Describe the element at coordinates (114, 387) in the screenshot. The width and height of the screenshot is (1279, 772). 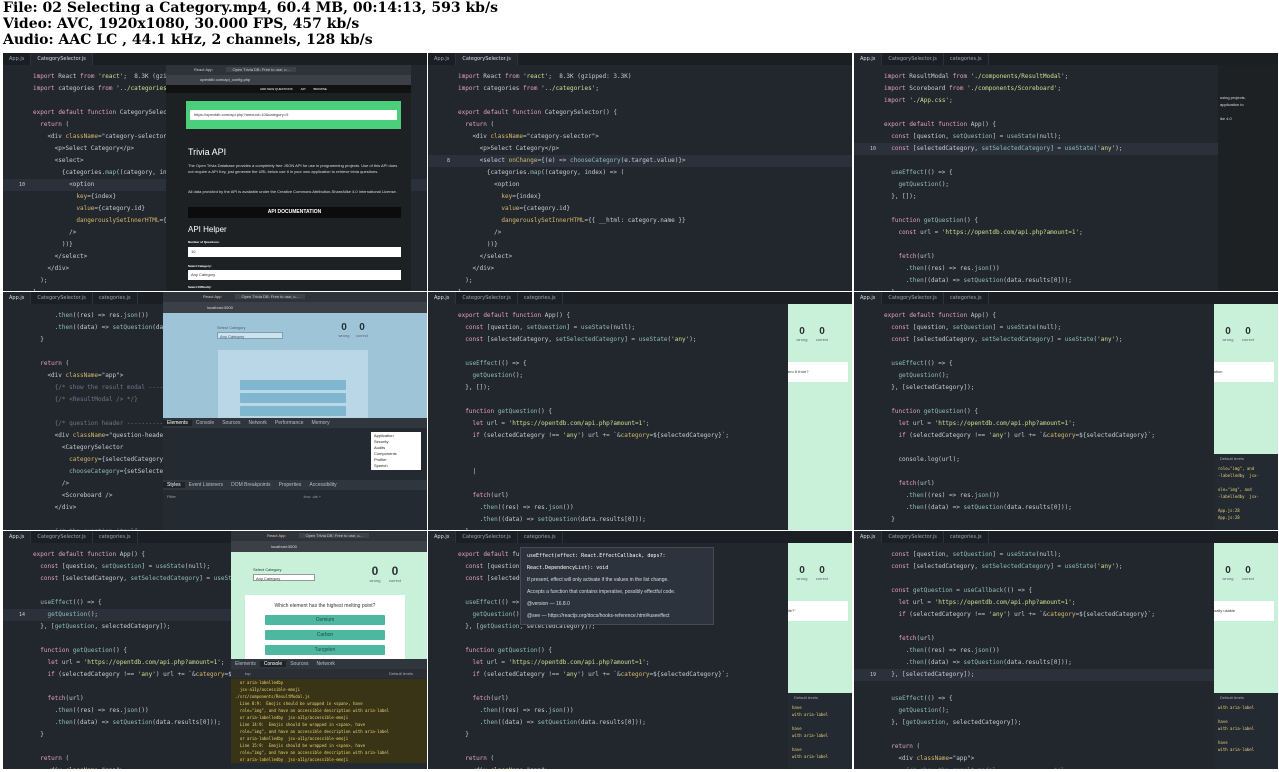
I see `code-text: {/* show the result modal -------` at that location.